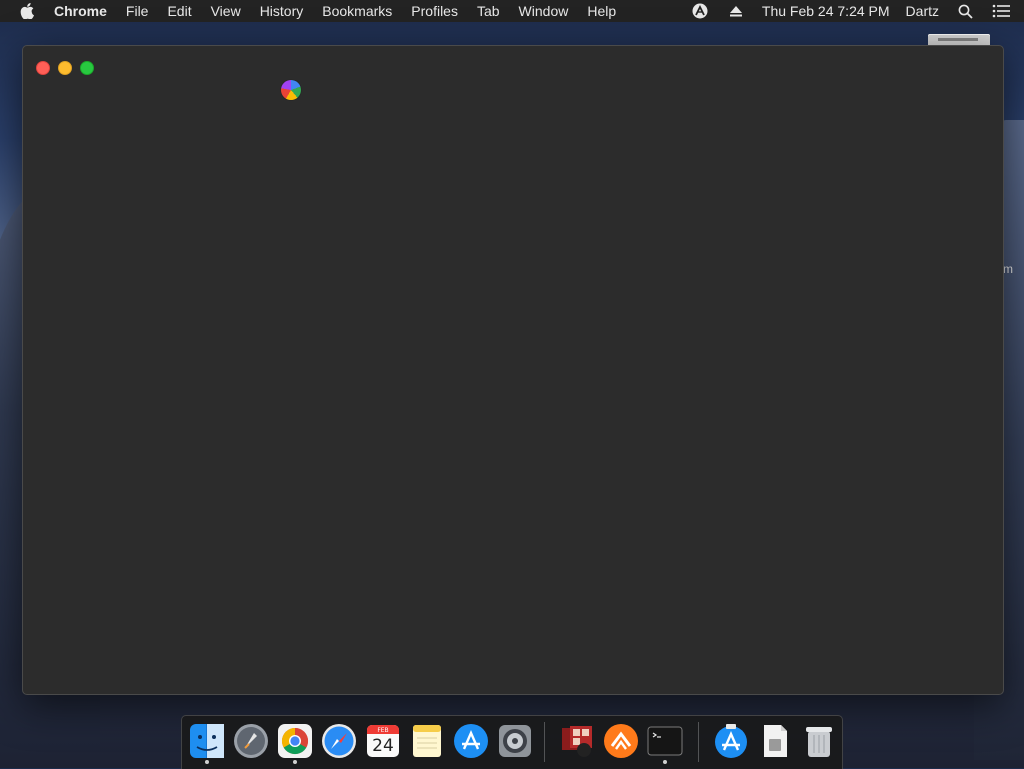 This screenshot has width=1024, height=769. What do you see at coordinates (295, 741) in the screenshot?
I see `chrome-icon` at bounding box center [295, 741].